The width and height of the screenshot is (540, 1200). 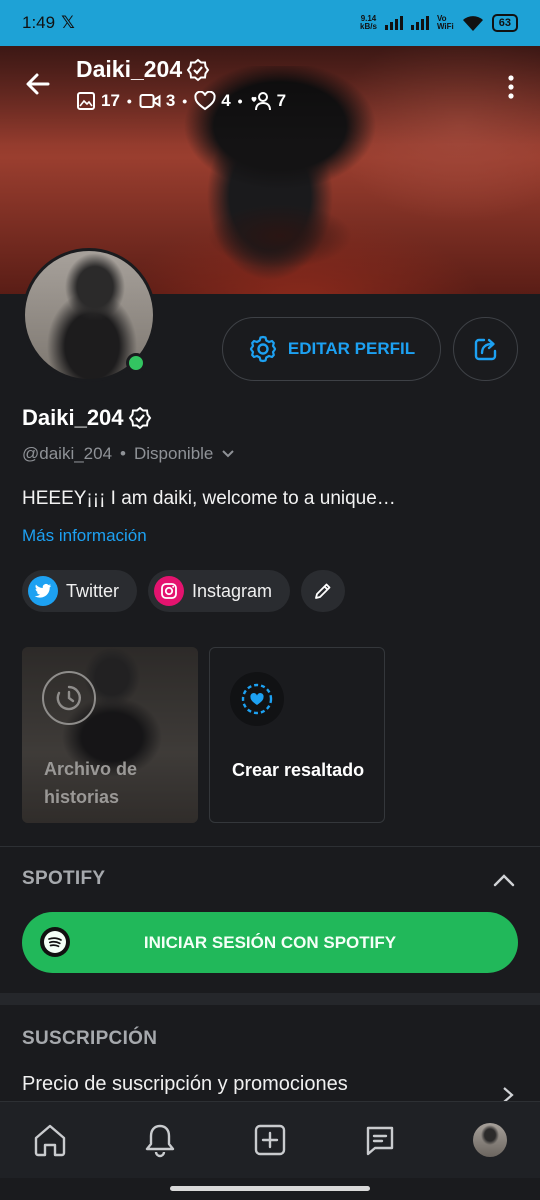 What do you see at coordinates (445, 26) in the screenshot?
I see `vowifi-bottom: WiFi` at bounding box center [445, 26].